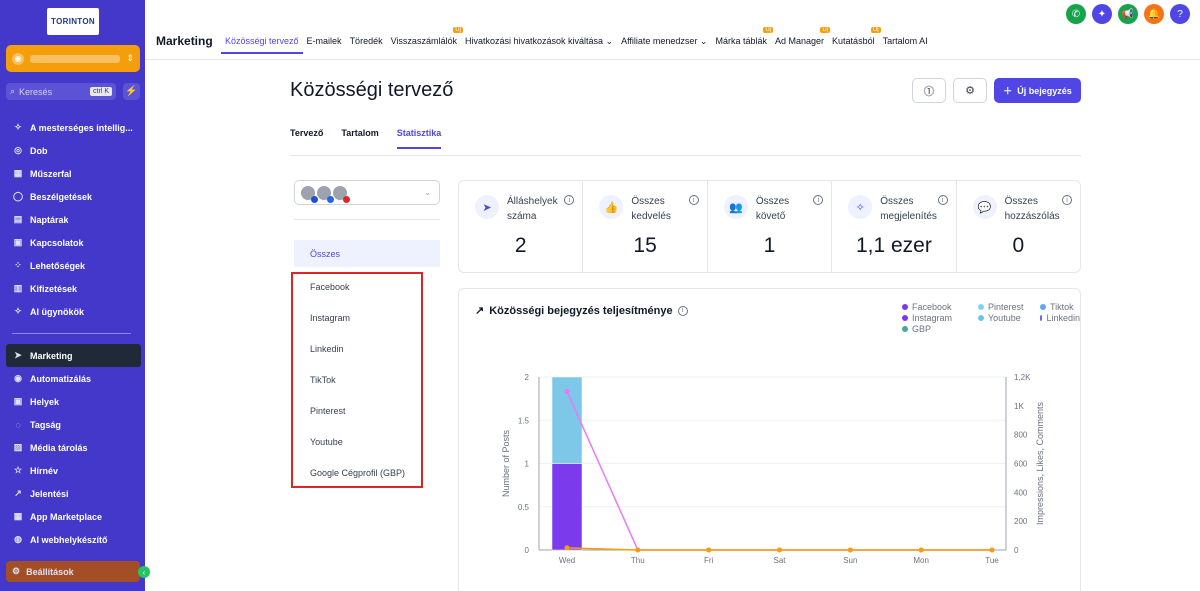  What do you see at coordinates (1019, 406) in the screenshot?
I see `y2-tick-label: 1K` at bounding box center [1019, 406].